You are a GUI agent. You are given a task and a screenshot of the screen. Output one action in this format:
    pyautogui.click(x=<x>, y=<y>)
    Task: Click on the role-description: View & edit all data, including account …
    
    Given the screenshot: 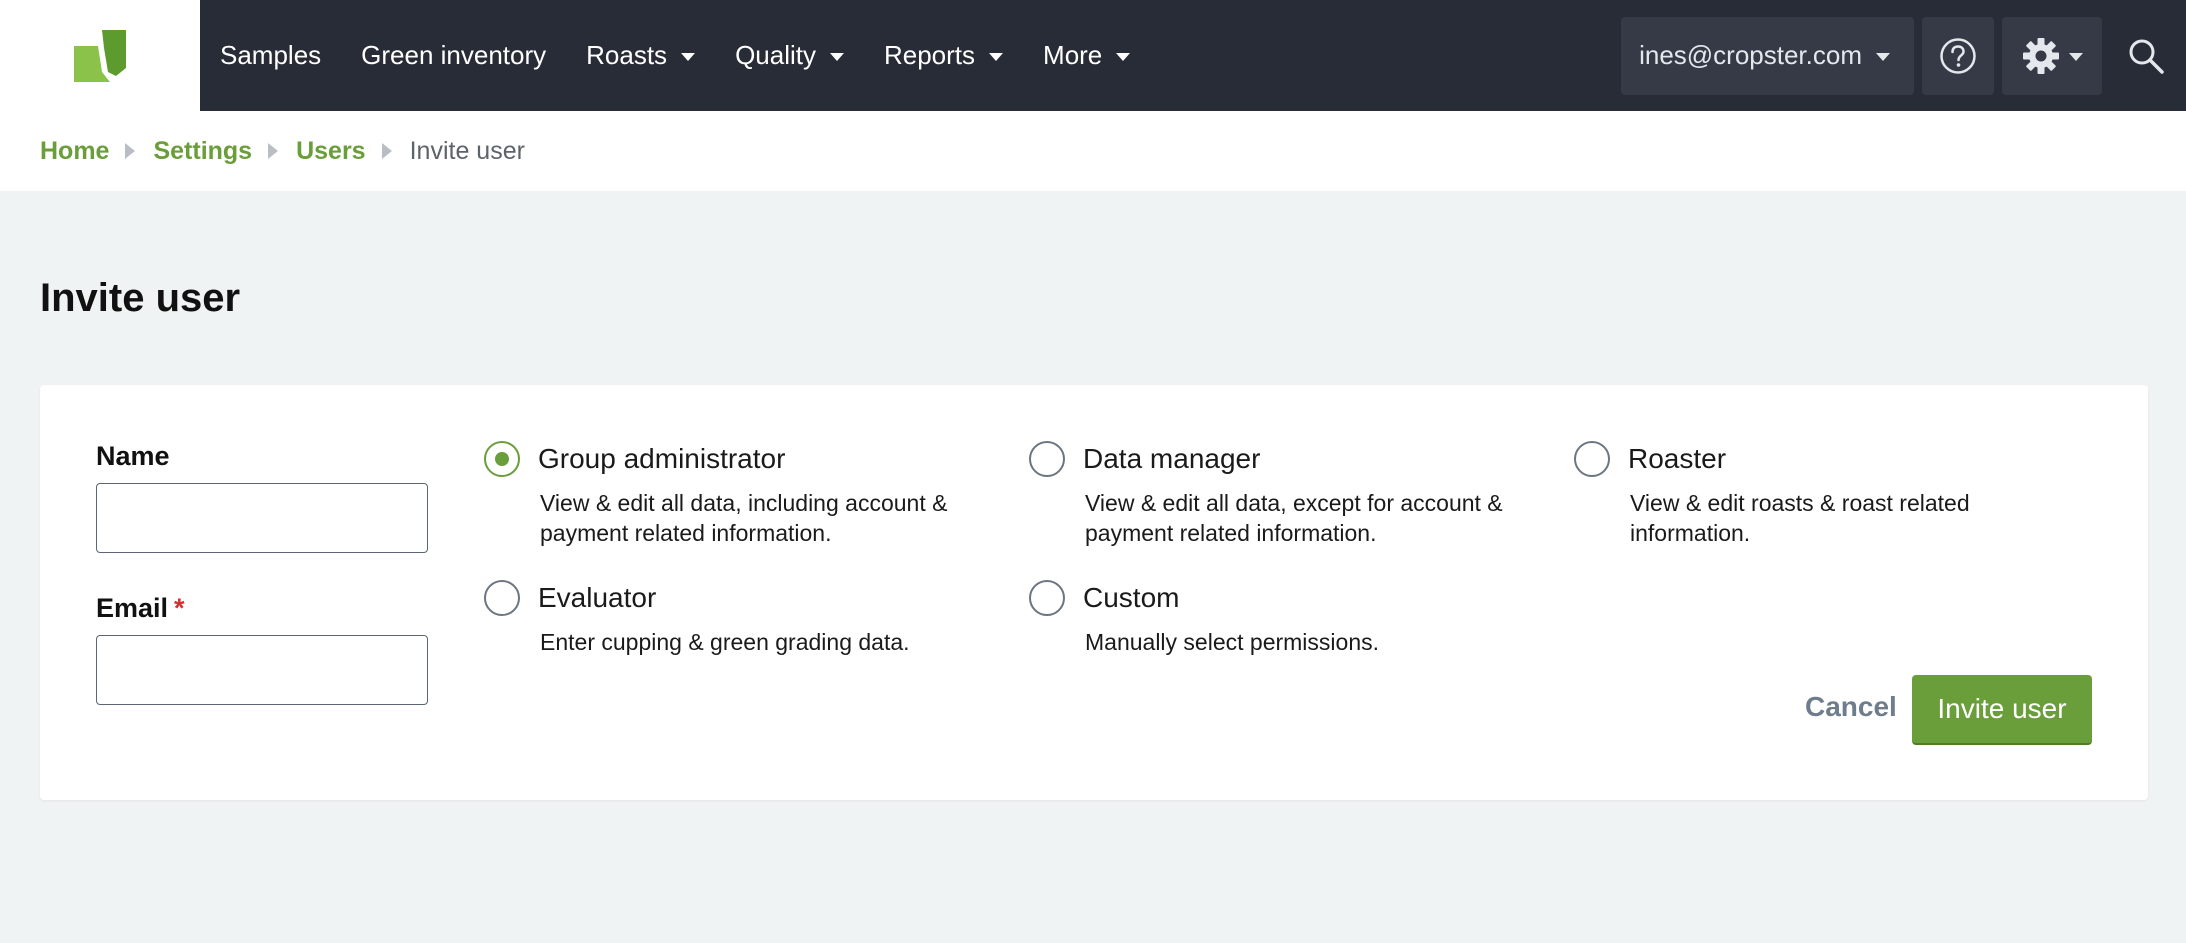 What is the action you would take?
    pyautogui.click(x=744, y=518)
    